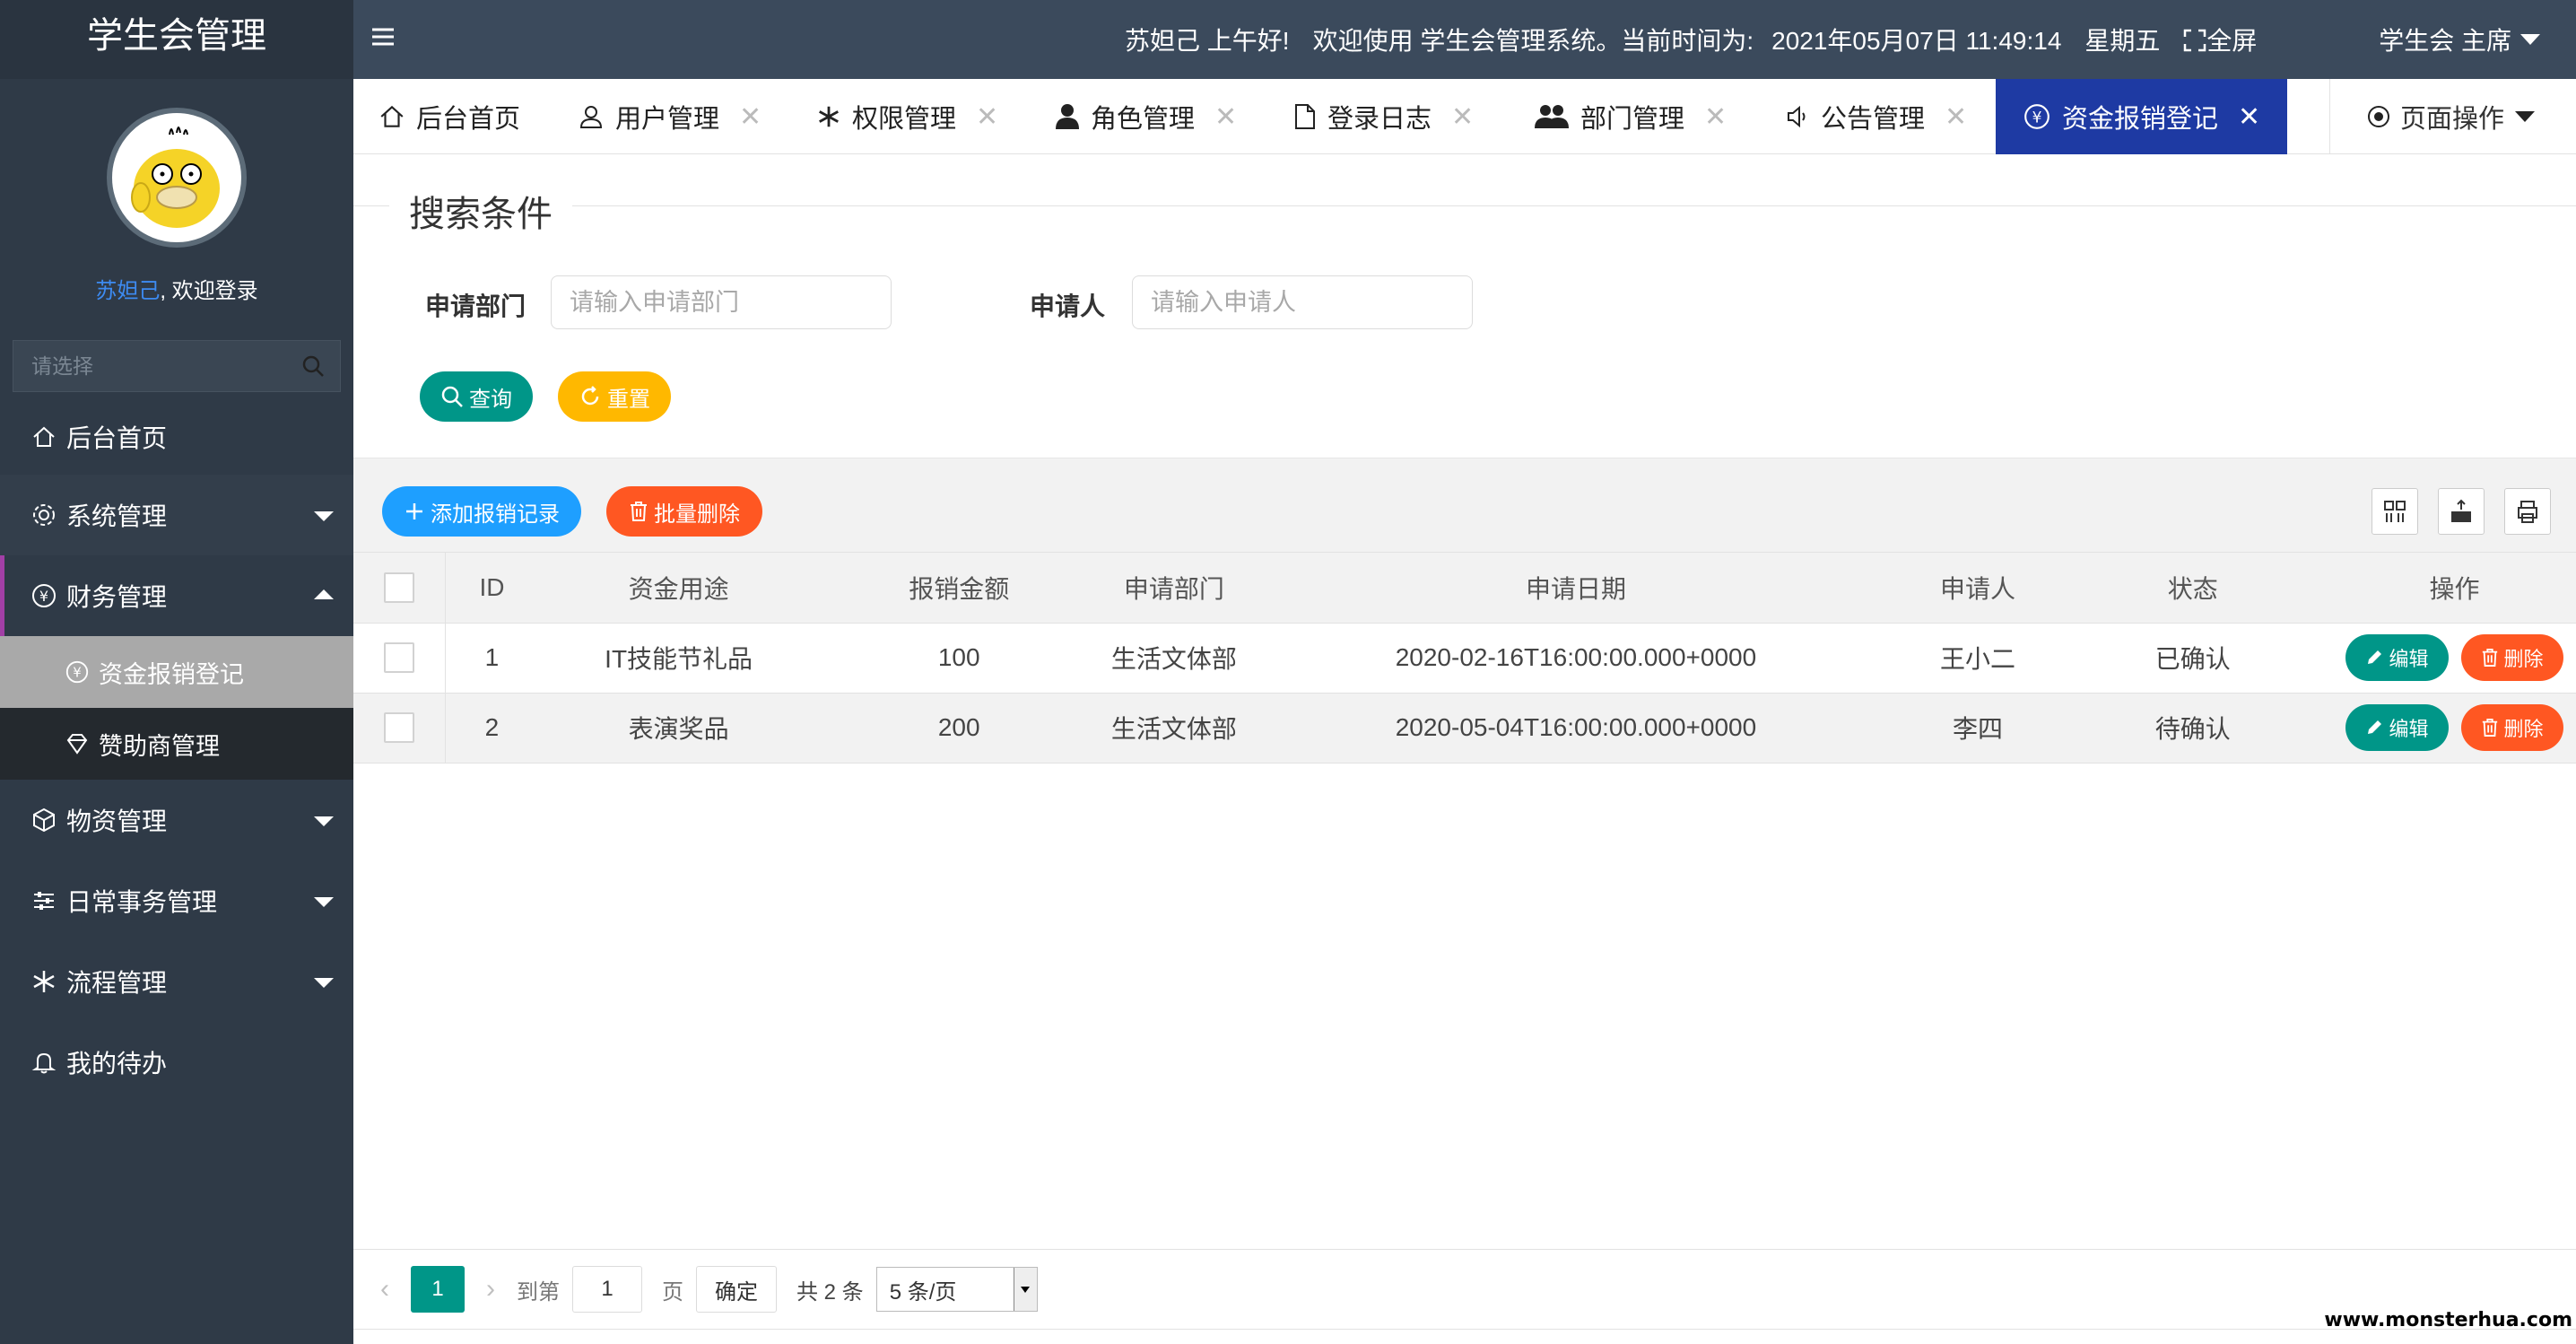 The image size is (2576, 1344). What do you see at coordinates (638, 511) in the screenshot?
I see `trash-icon` at bounding box center [638, 511].